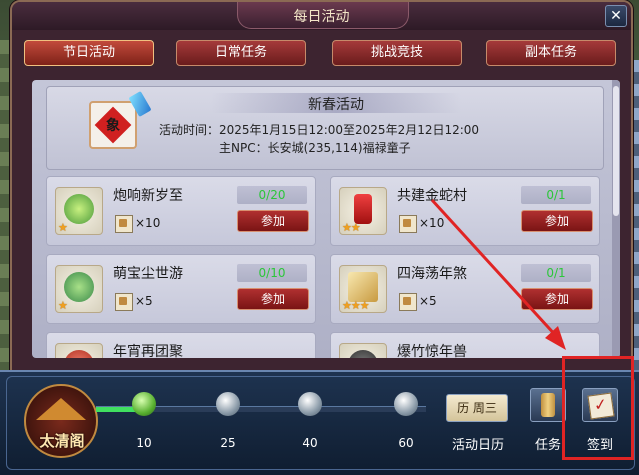 This screenshot has width=639, height=475. Describe the element at coordinates (551, 53) in the screenshot. I see `tab-dungeon: 副本任务` at that location.